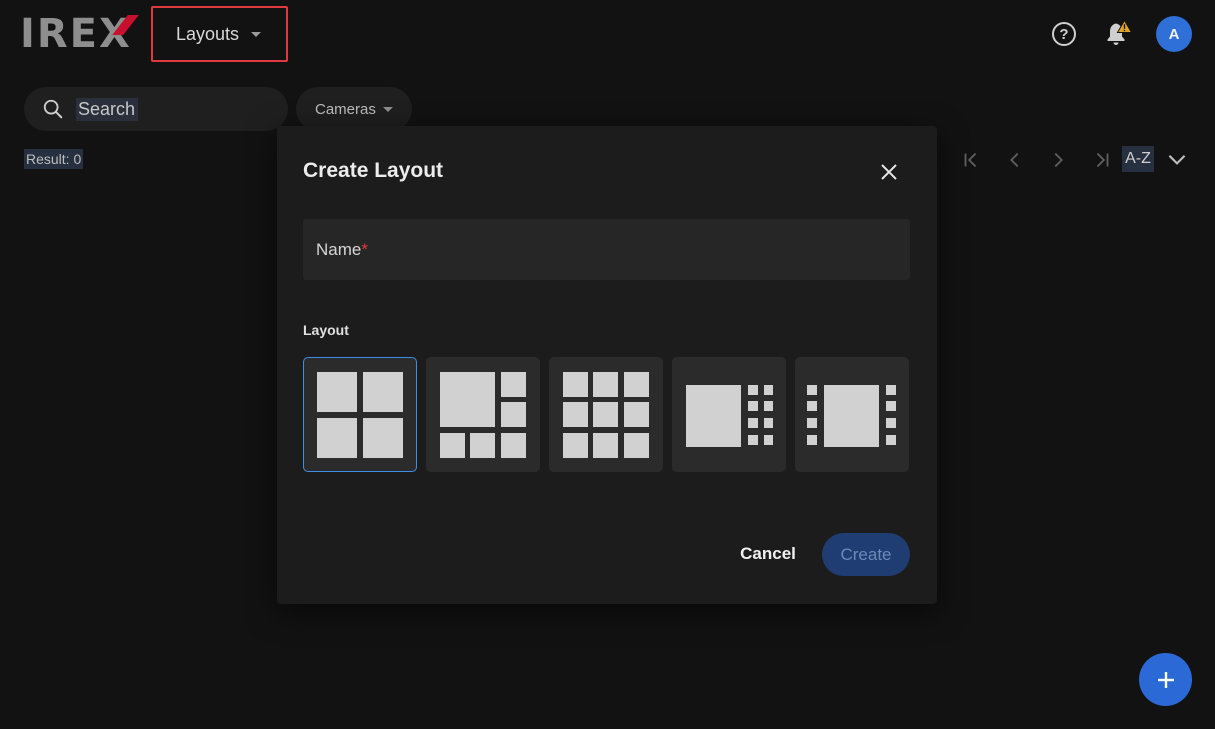  I want to click on bell-icon, so click(1118, 34).